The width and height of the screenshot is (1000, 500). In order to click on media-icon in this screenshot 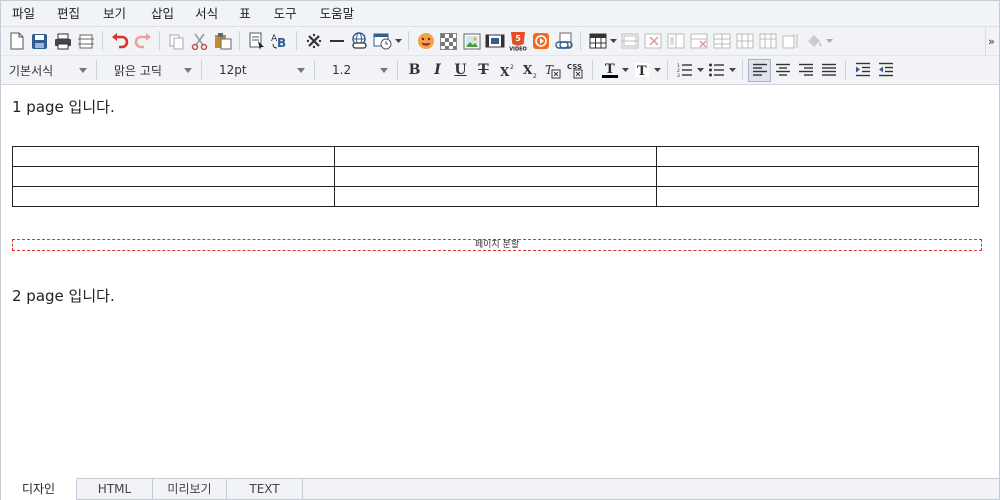, I will do `click(494, 41)`.